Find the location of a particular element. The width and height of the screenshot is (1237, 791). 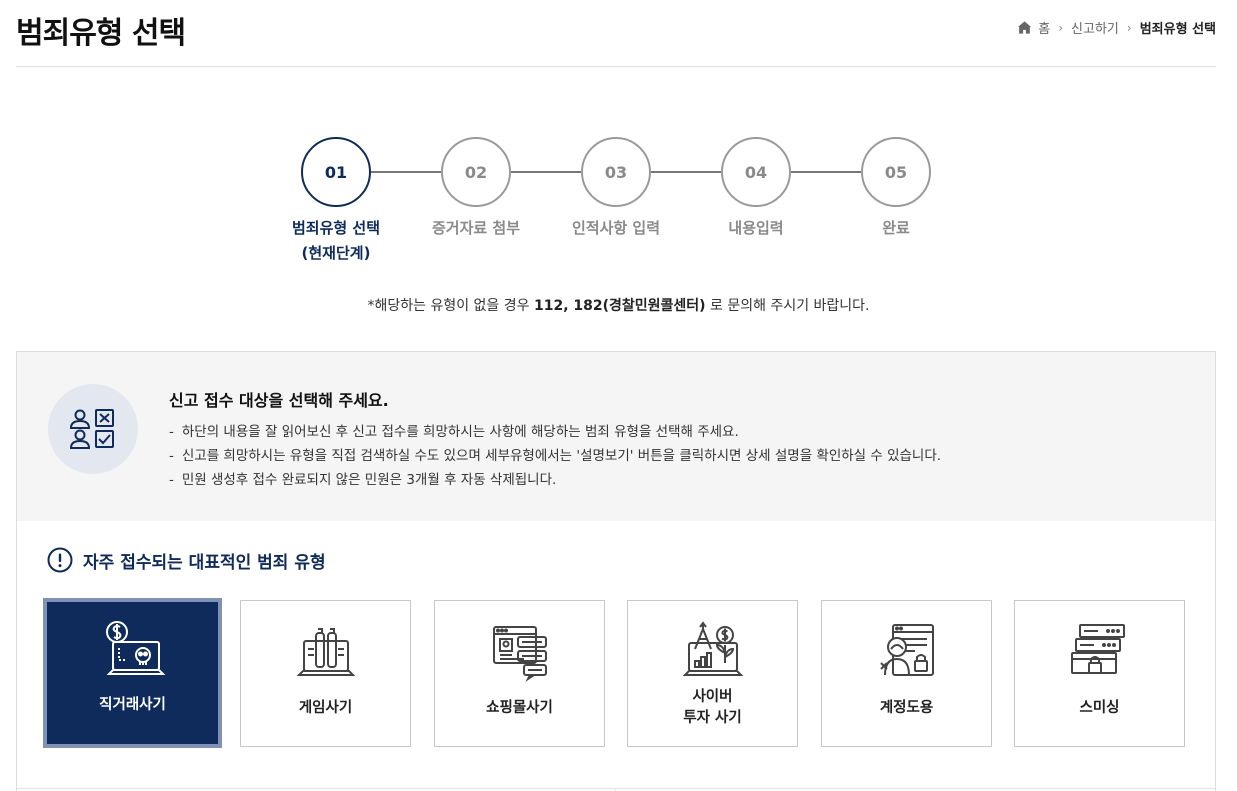

card-label: 쇼핑몰사기 is located at coordinates (519, 707).